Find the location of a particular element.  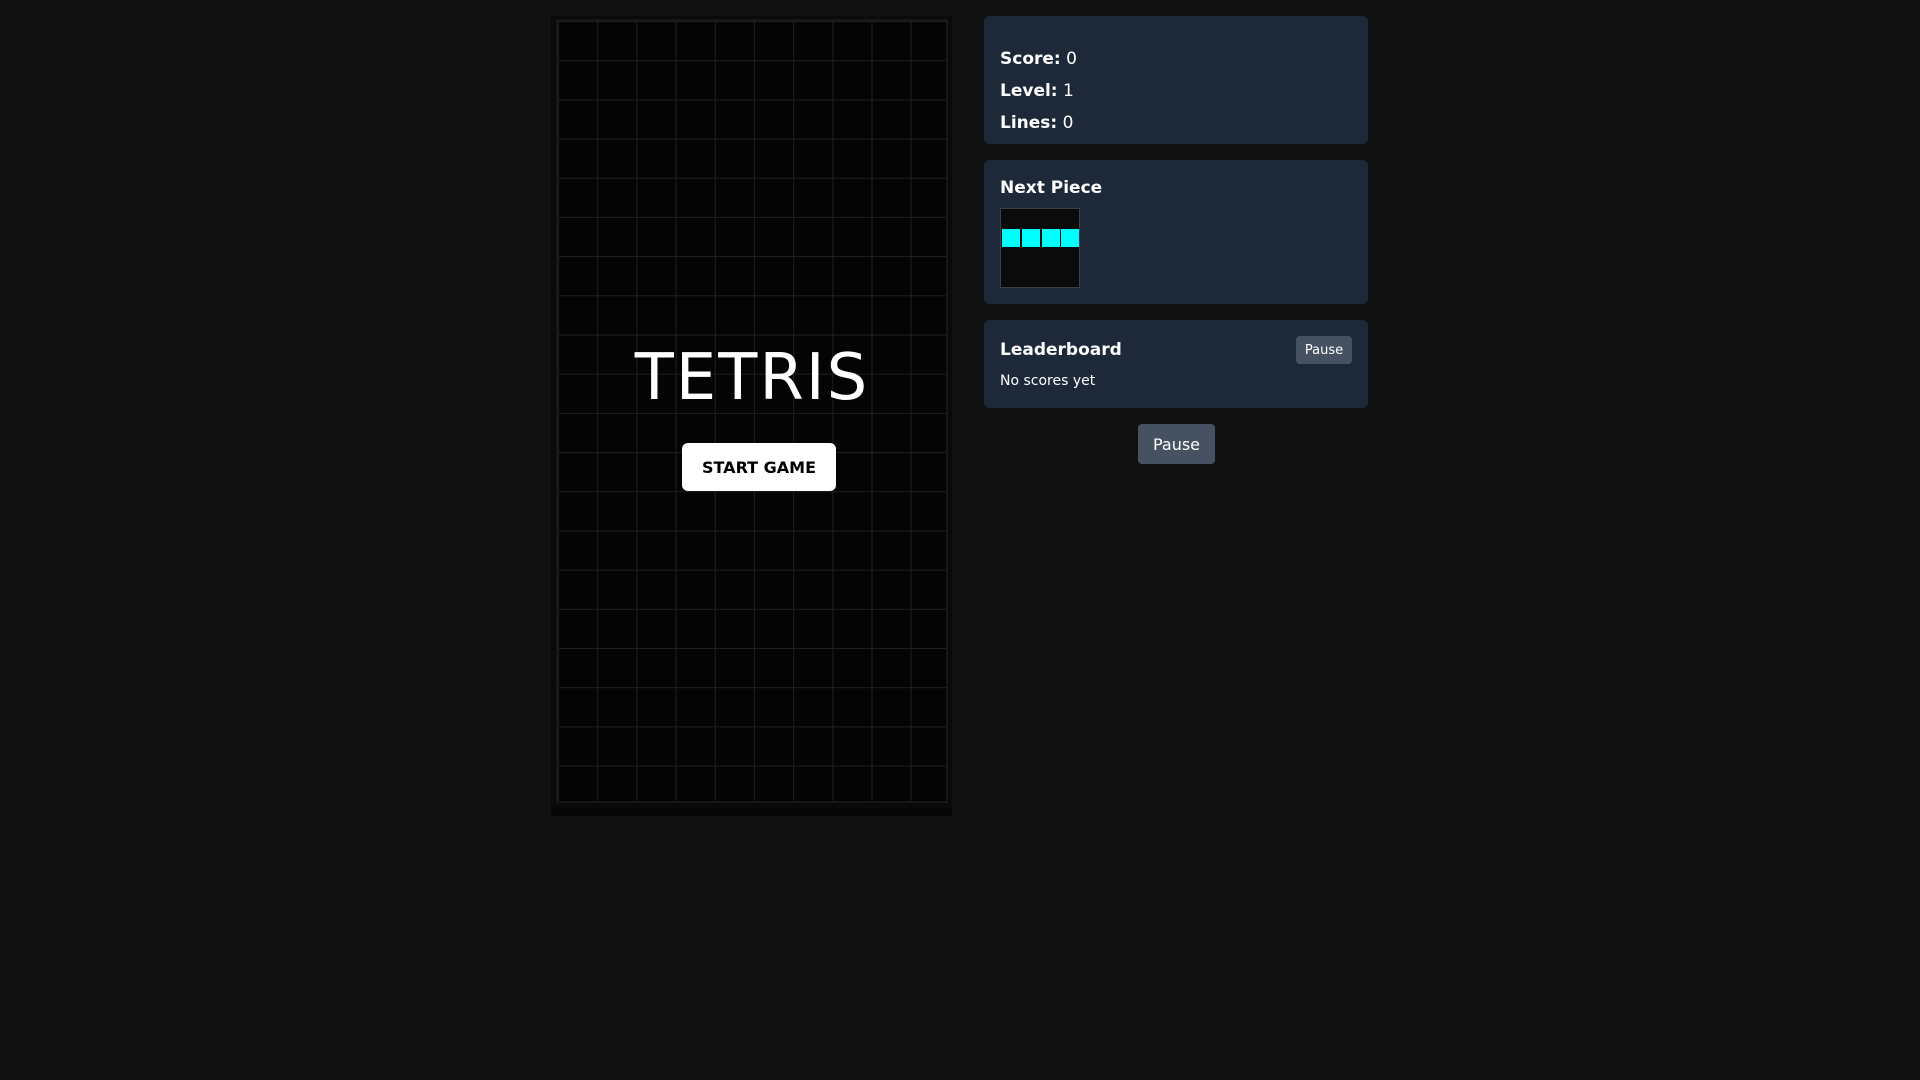

lines-label: Lines: is located at coordinates (1029, 123).